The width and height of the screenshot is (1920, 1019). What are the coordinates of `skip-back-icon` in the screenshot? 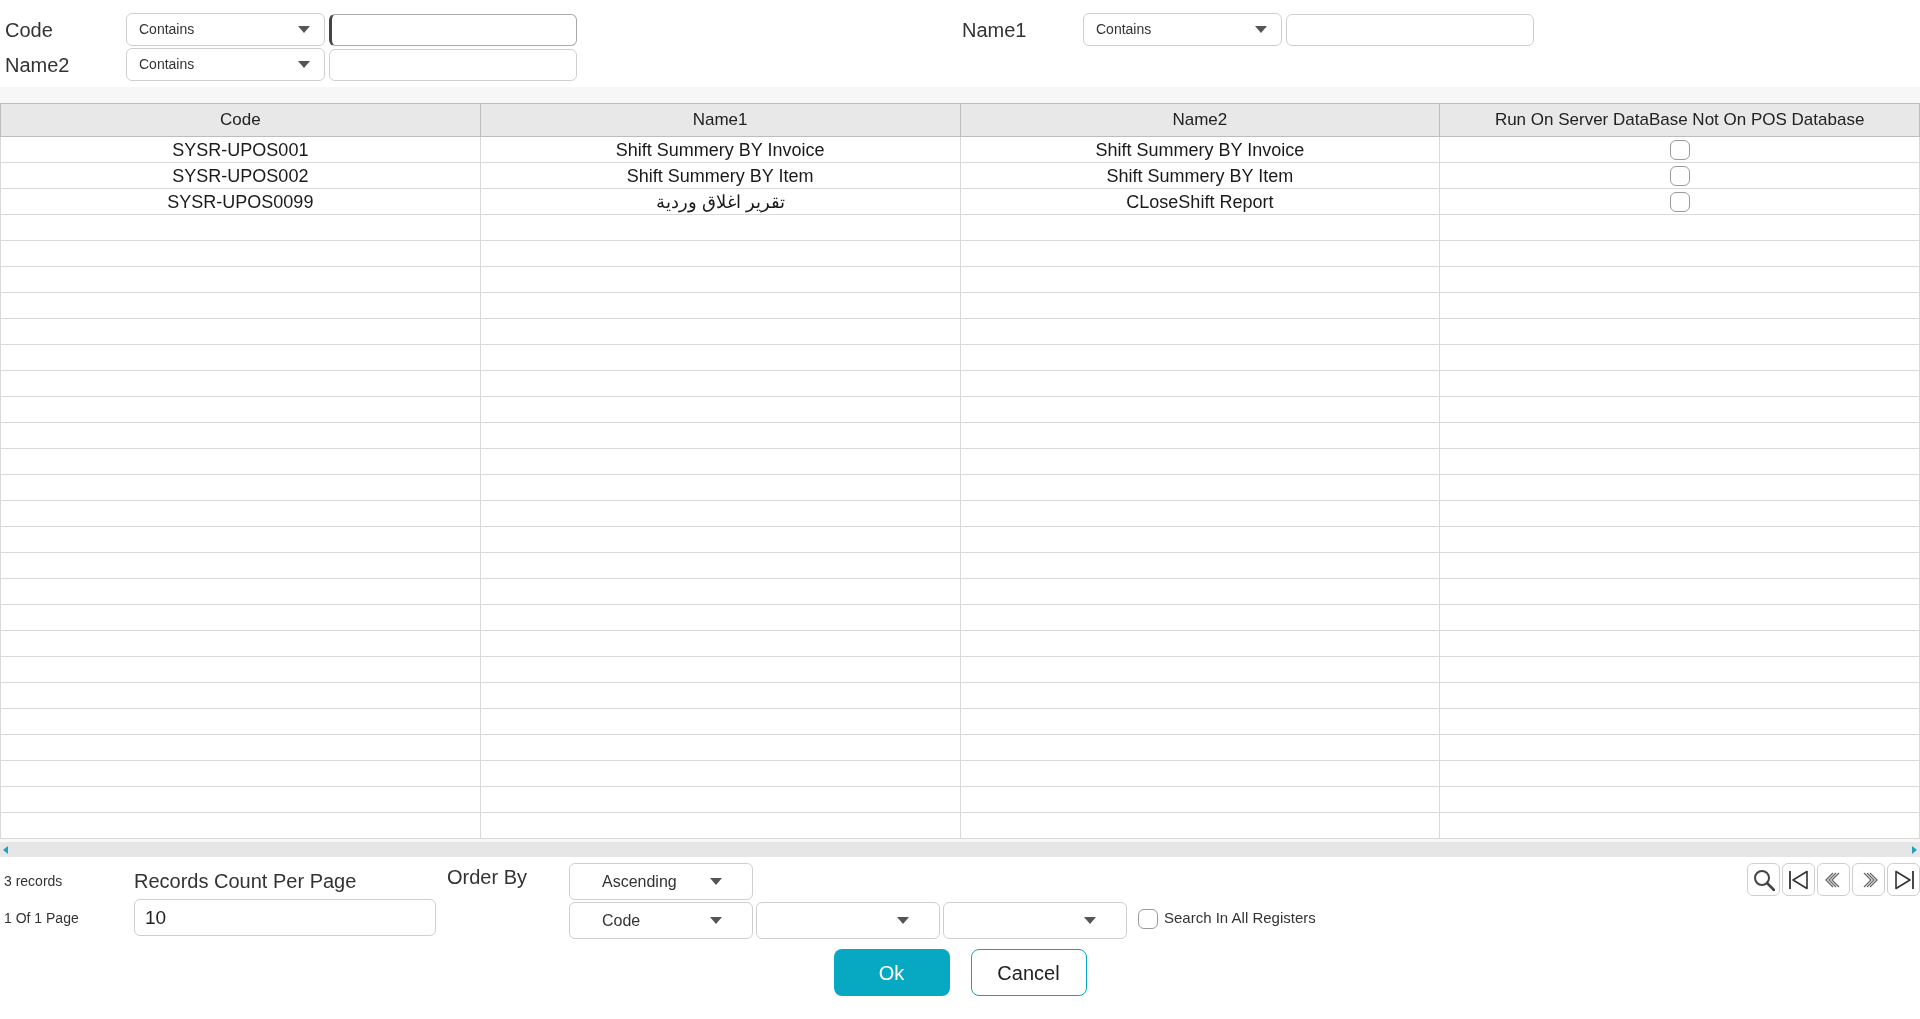 It's located at (1798, 879).